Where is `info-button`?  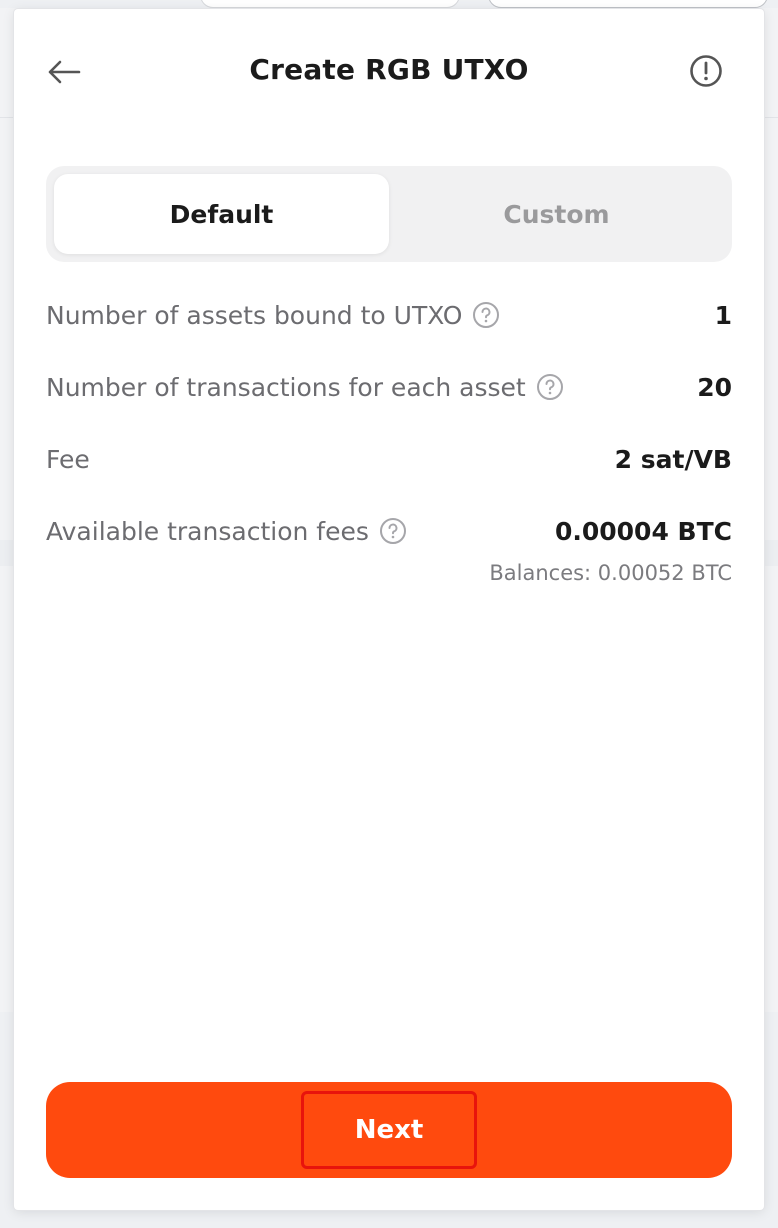 info-button is located at coordinates (706, 71).